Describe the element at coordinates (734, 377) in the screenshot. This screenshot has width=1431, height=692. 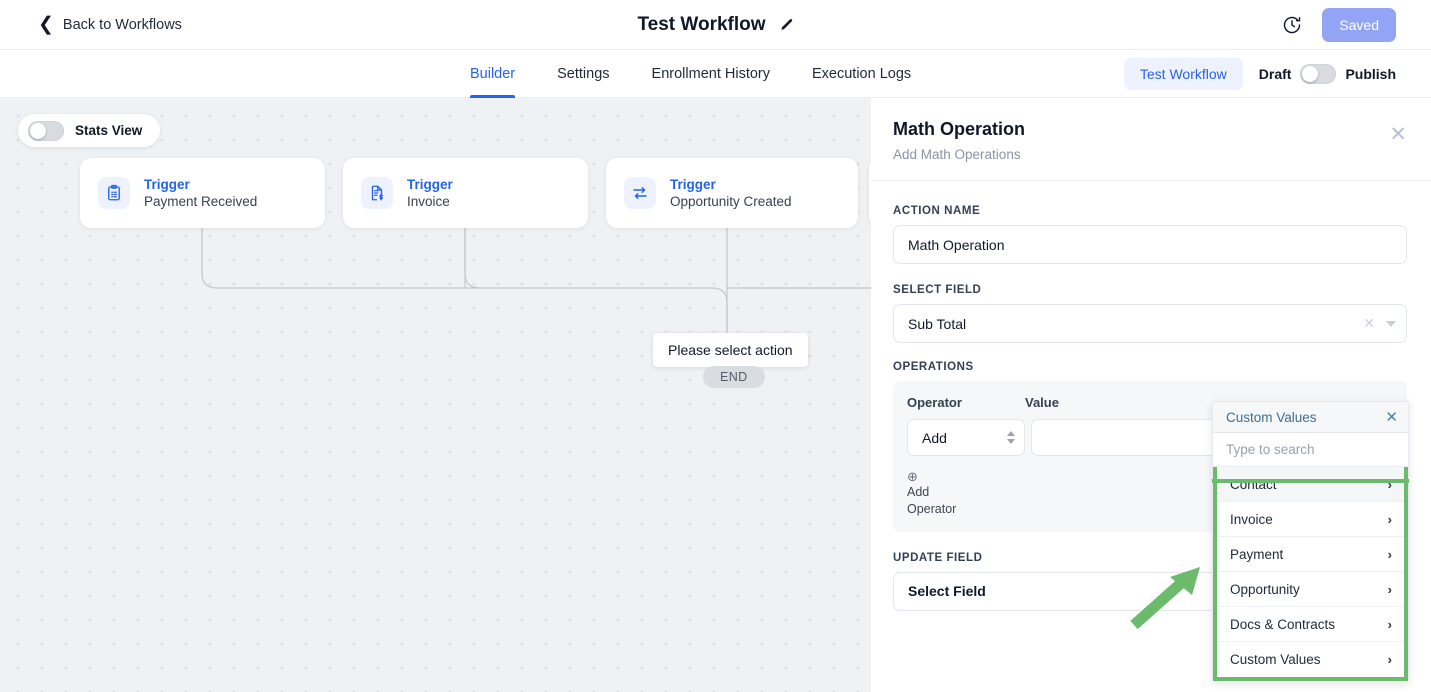
I see `end-node: END` at that location.